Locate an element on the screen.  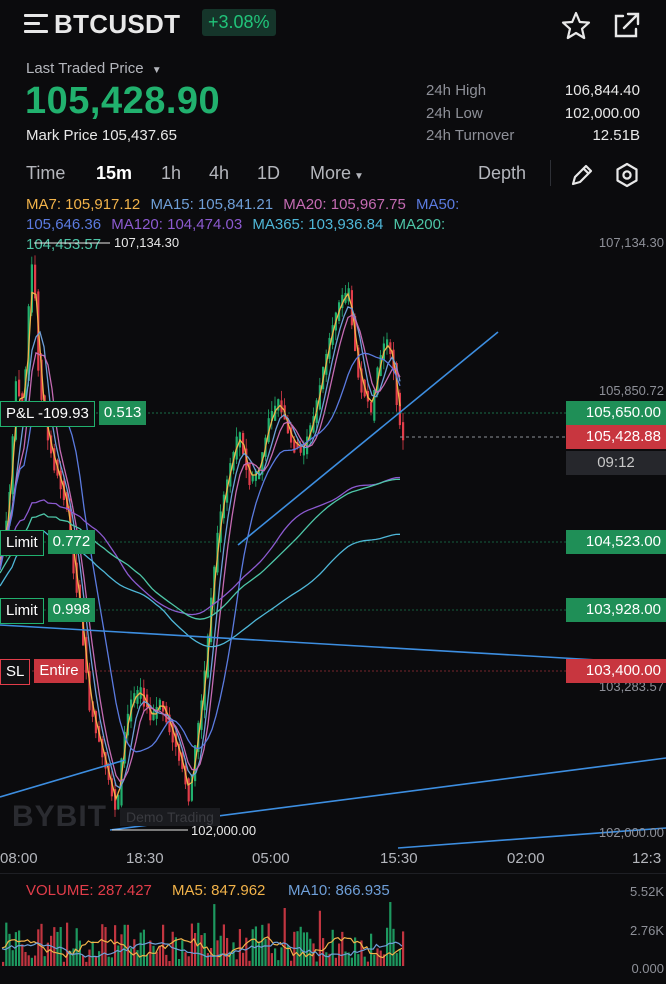
time-label: 05:00 is located at coordinates (271, 858).